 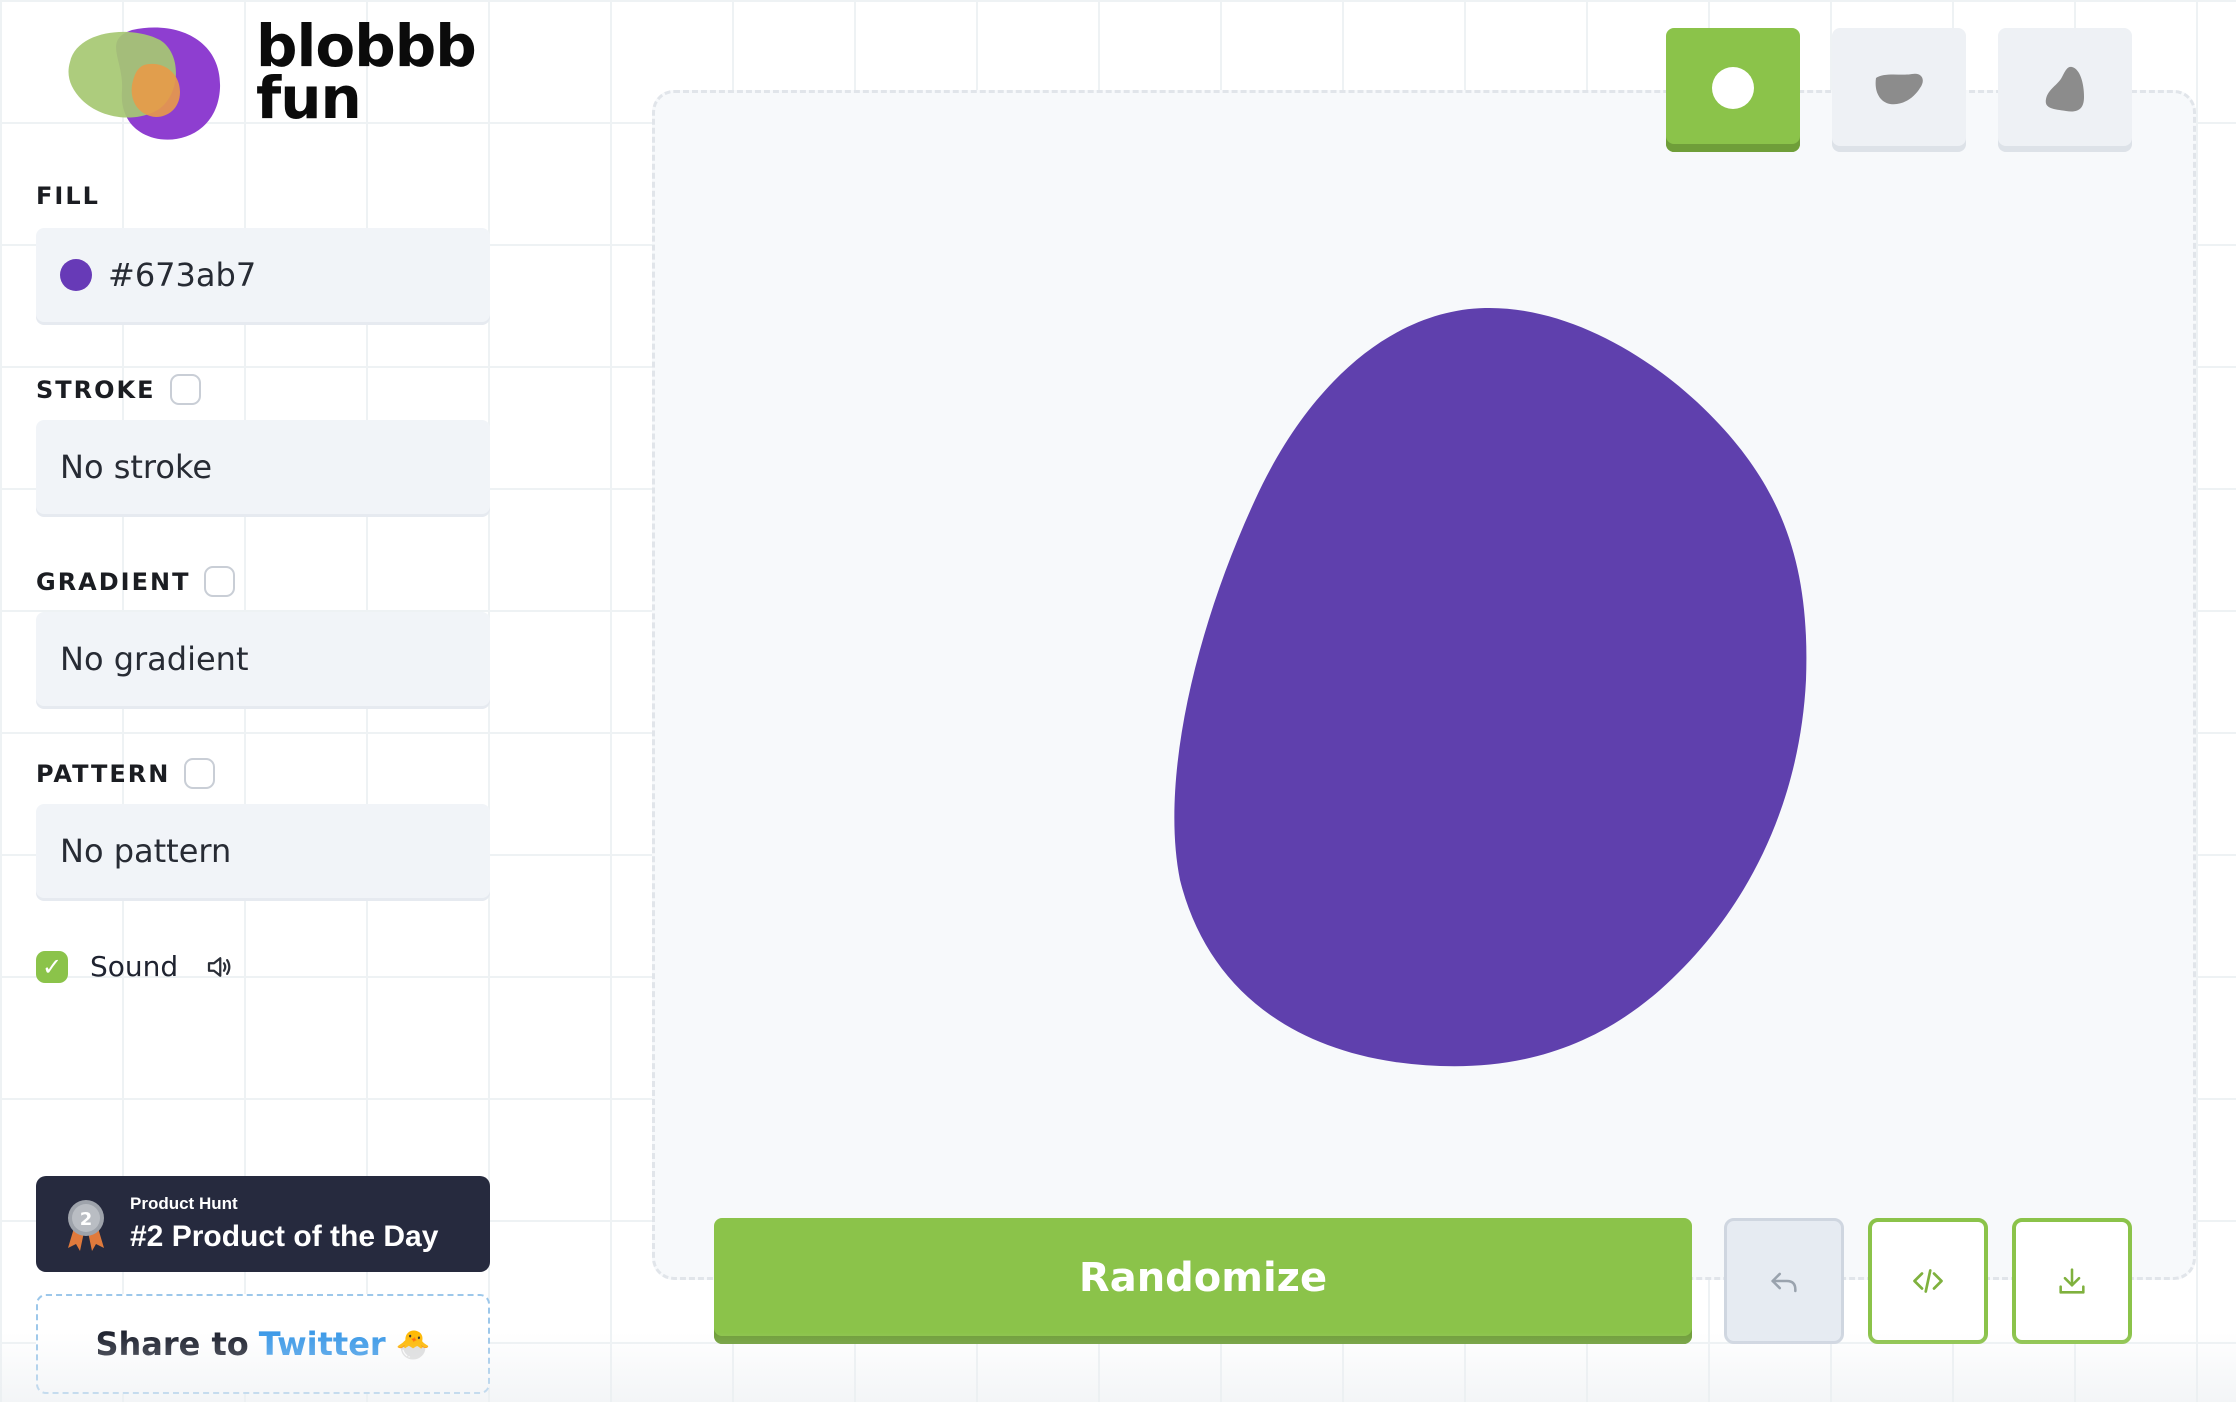 I want to click on sound-checkbox: ✓, so click(x=52, y=966).